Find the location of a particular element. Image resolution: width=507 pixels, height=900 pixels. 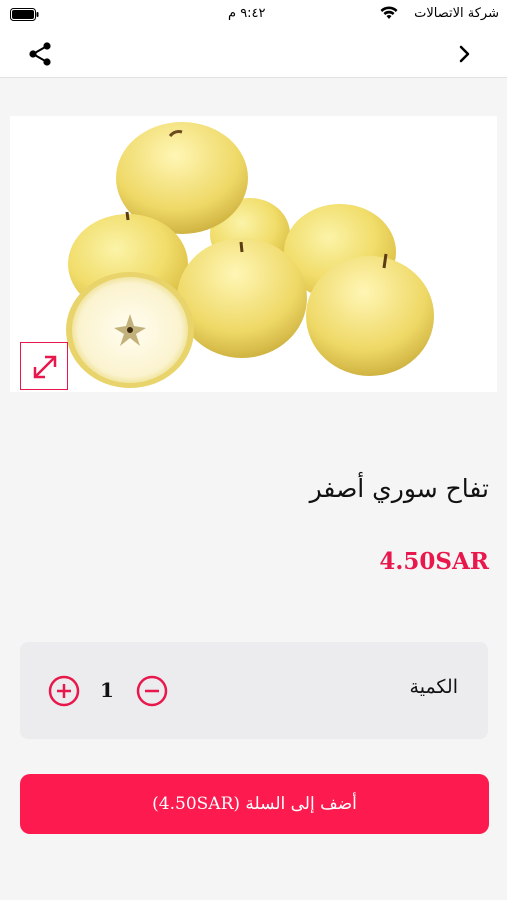

add-to-cart-button: أضف إلى السلة (4.50SAR) is located at coordinates (254, 804).